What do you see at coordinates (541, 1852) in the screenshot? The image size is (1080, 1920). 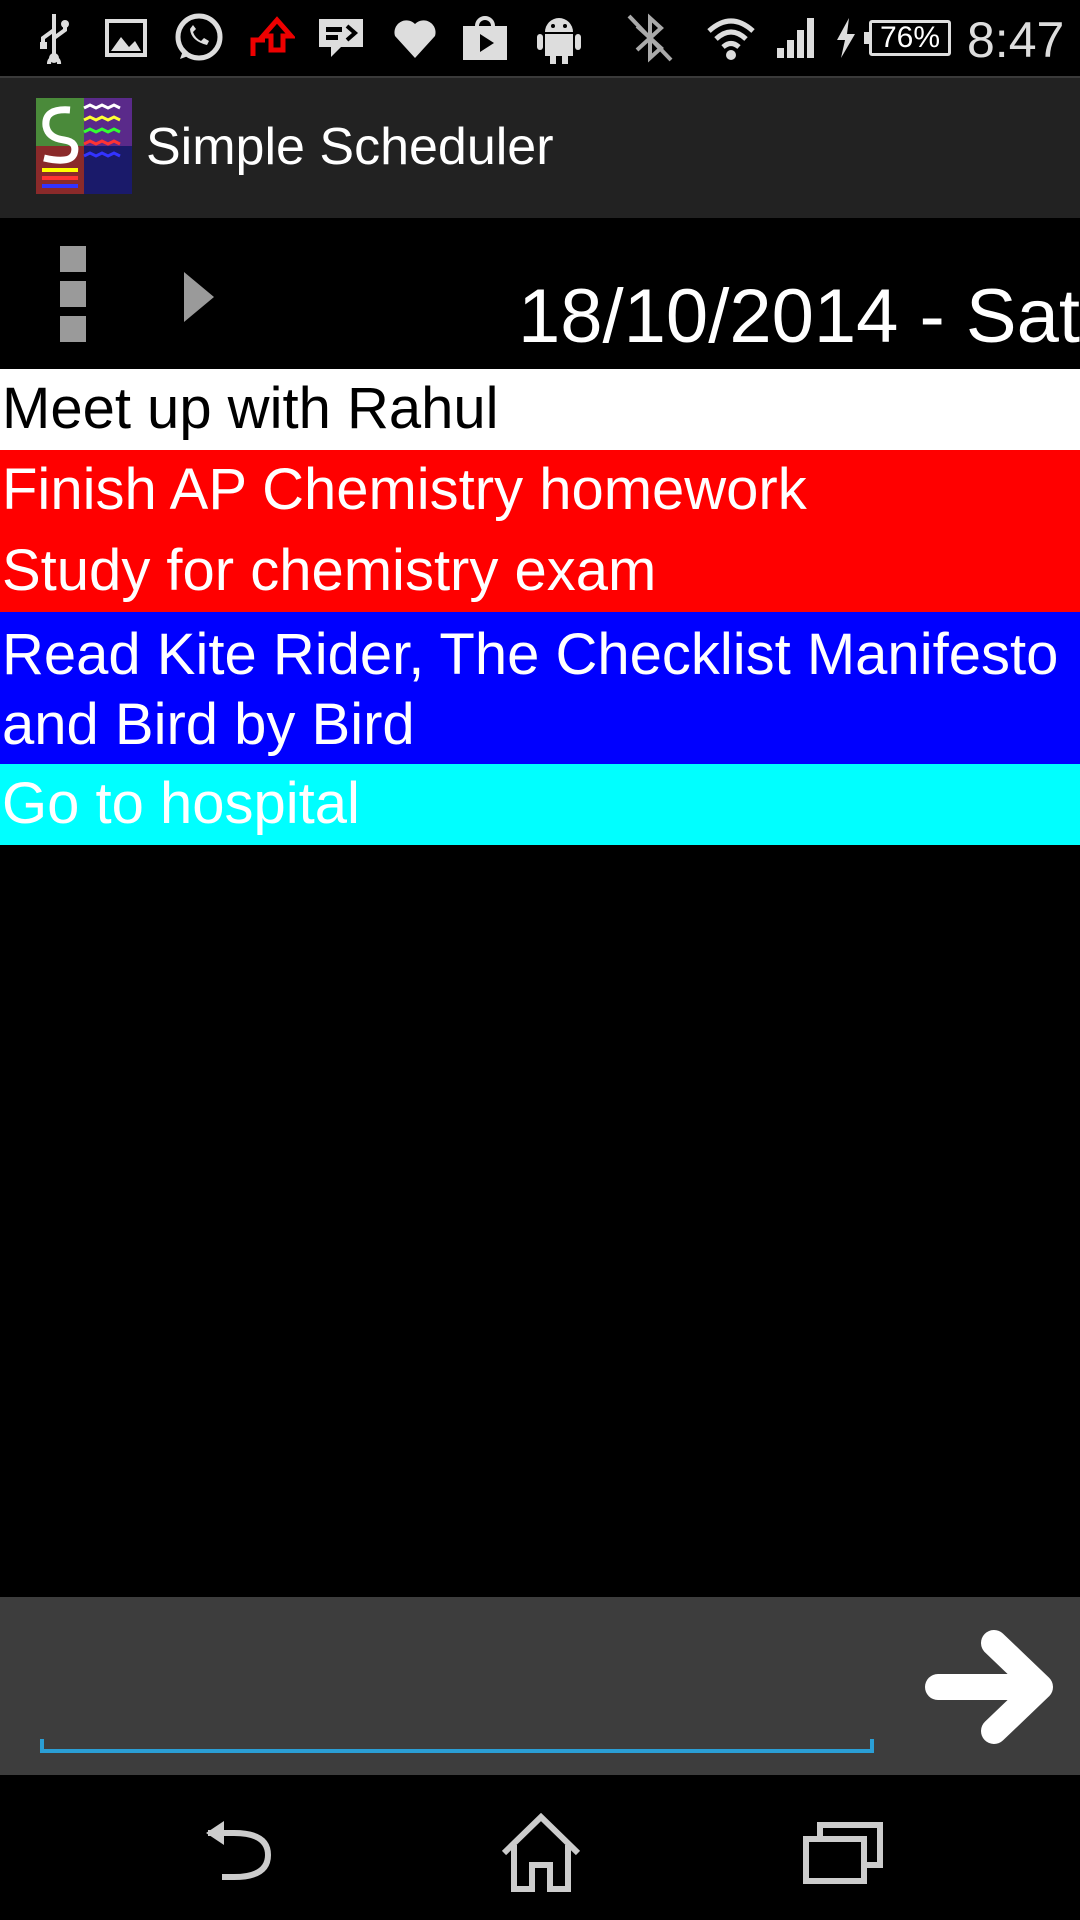 I see `home-icon` at bounding box center [541, 1852].